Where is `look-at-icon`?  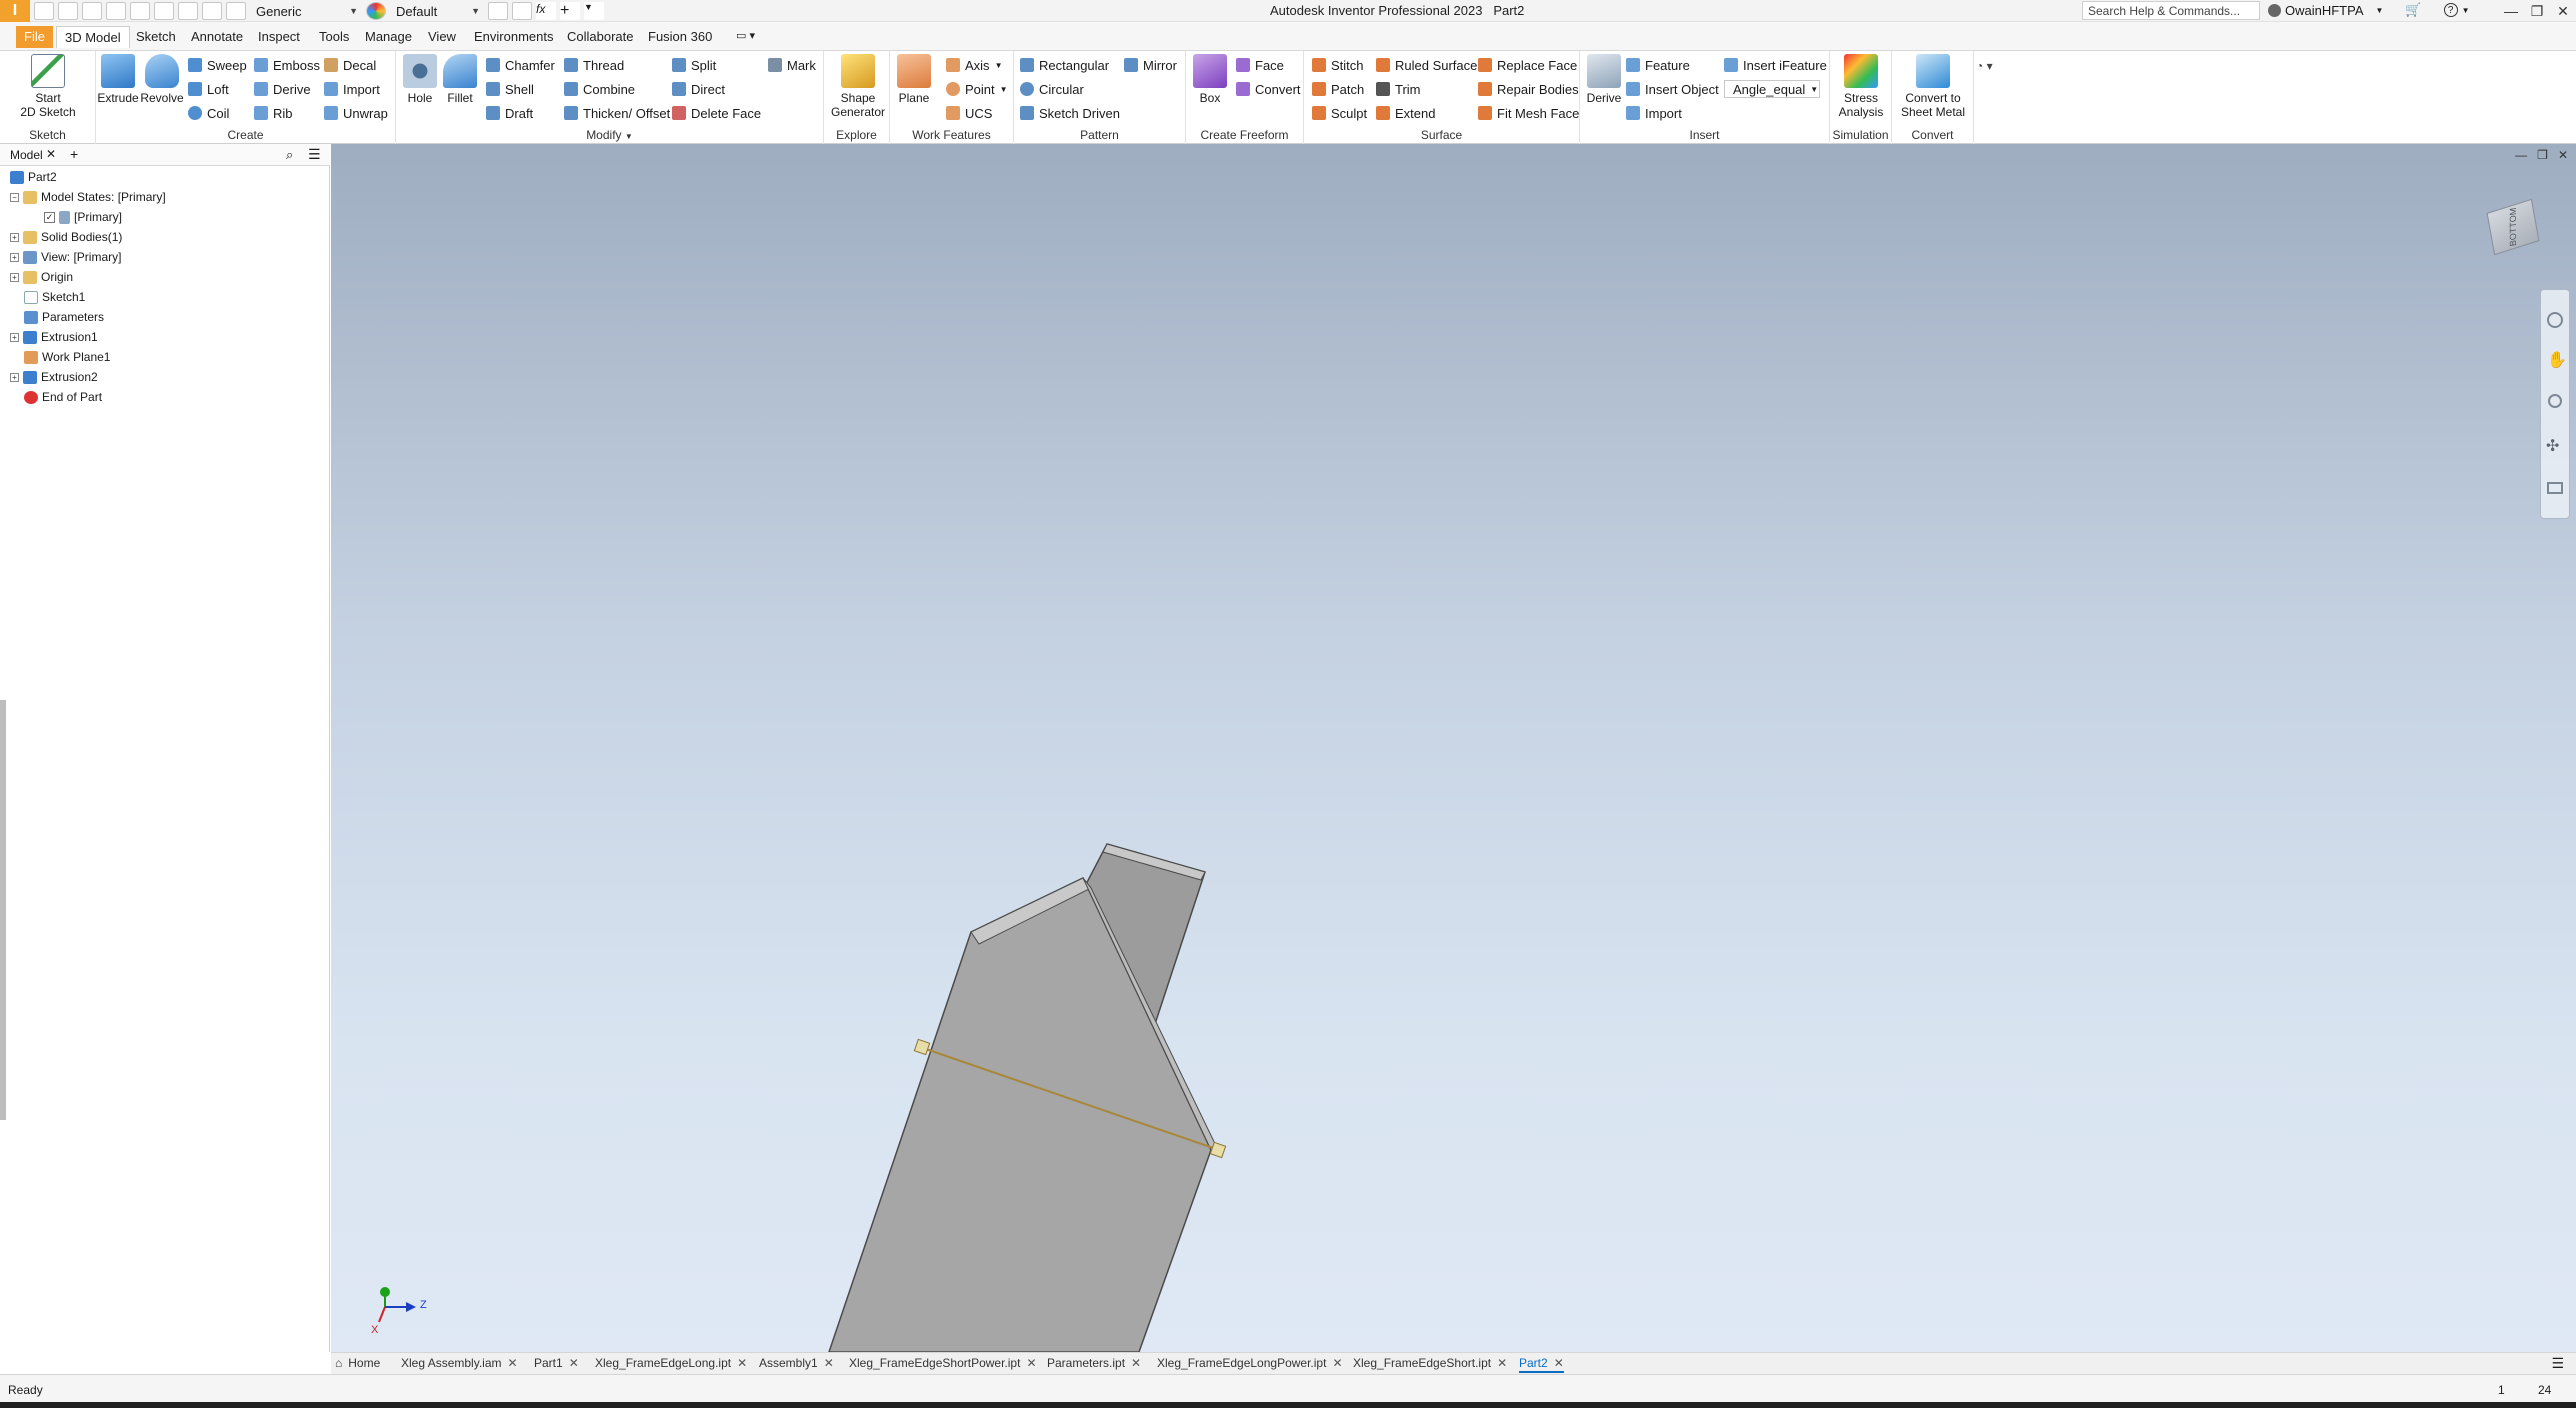
look-at-icon is located at coordinates (2555, 488).